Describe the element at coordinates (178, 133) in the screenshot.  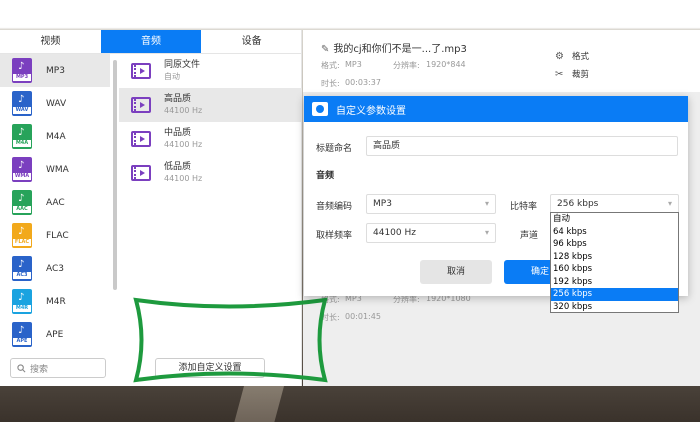
I see `preset-name: 中品质` at that location.